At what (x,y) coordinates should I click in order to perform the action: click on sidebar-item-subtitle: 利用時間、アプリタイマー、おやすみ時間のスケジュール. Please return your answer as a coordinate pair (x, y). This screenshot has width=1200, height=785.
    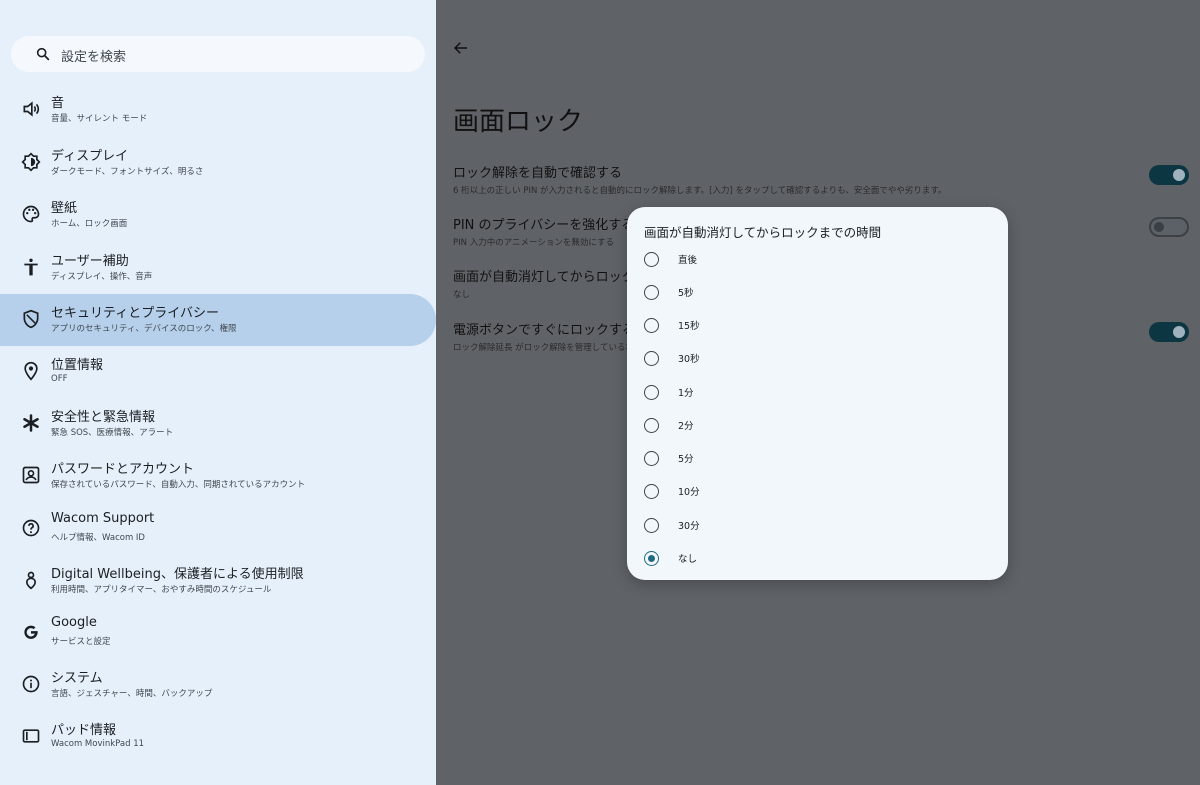
    Looking at the image, I should click on (161, 590).